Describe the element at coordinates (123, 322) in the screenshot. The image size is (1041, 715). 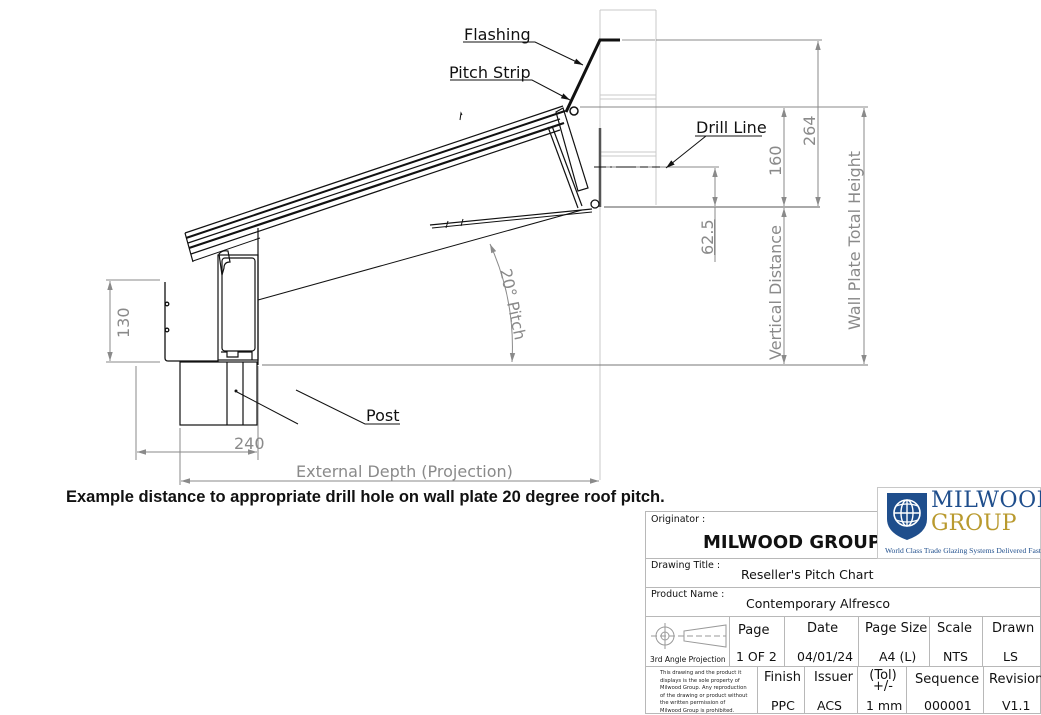
I see `gutter-height-value: 130` at that location.